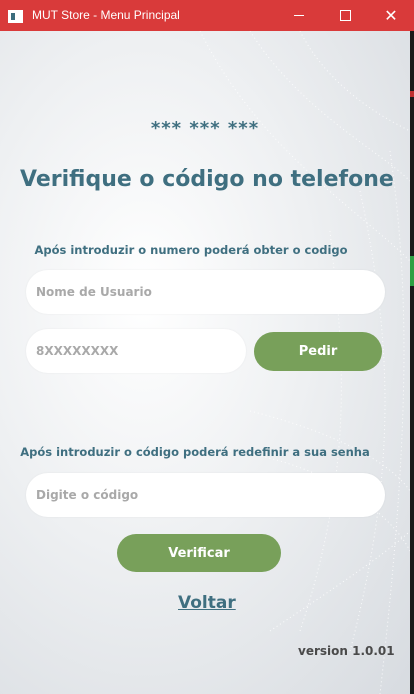 Image resolution: width=414 pixels, height=694 pixels. Describe the element at coordinates (77, 351) in the screenshot. I see `phone-placeholder: 8XXXXXXXX` at that location.